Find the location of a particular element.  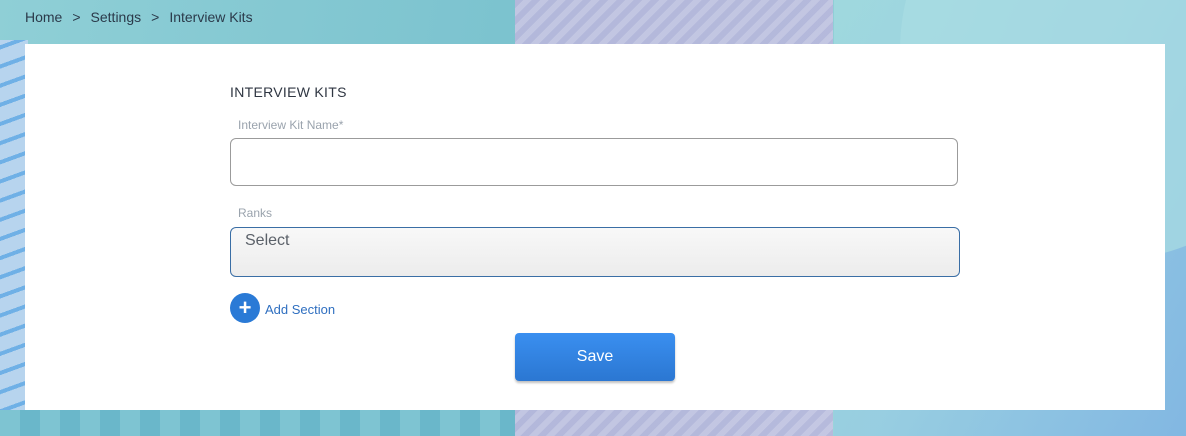

kit-name-label: Interview Kit Name* is located at coordinates (291, 125).